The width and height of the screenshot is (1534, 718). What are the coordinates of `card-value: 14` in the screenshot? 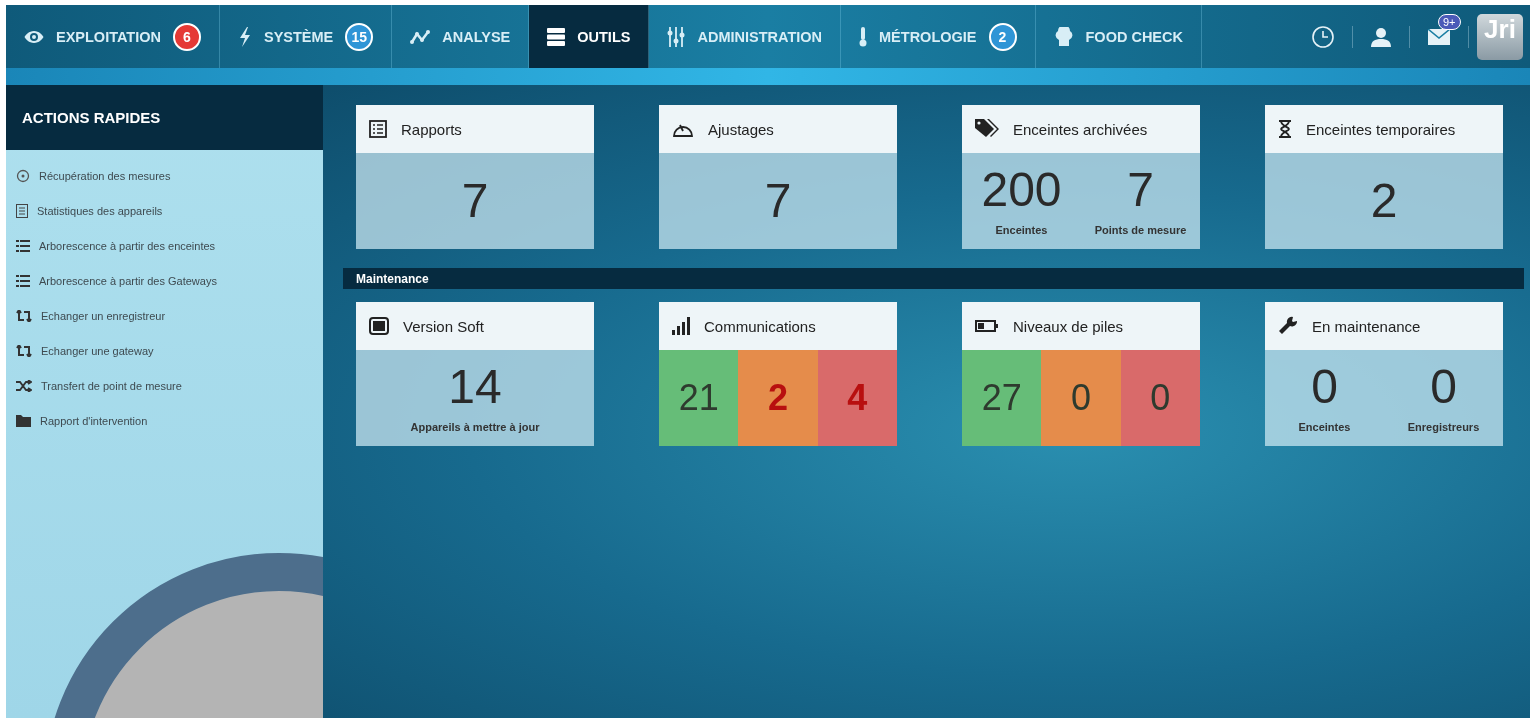 It's located at (475, 387).